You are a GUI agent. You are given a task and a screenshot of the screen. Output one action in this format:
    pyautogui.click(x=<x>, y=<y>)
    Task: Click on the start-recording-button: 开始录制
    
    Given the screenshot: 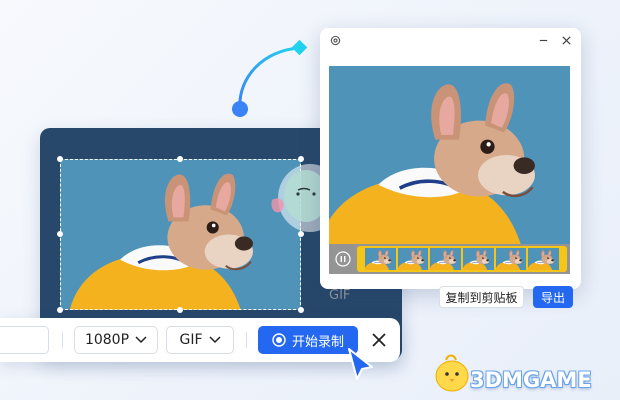 What is the action you would take?
    pyautogui.click(x=308, y=340)
    